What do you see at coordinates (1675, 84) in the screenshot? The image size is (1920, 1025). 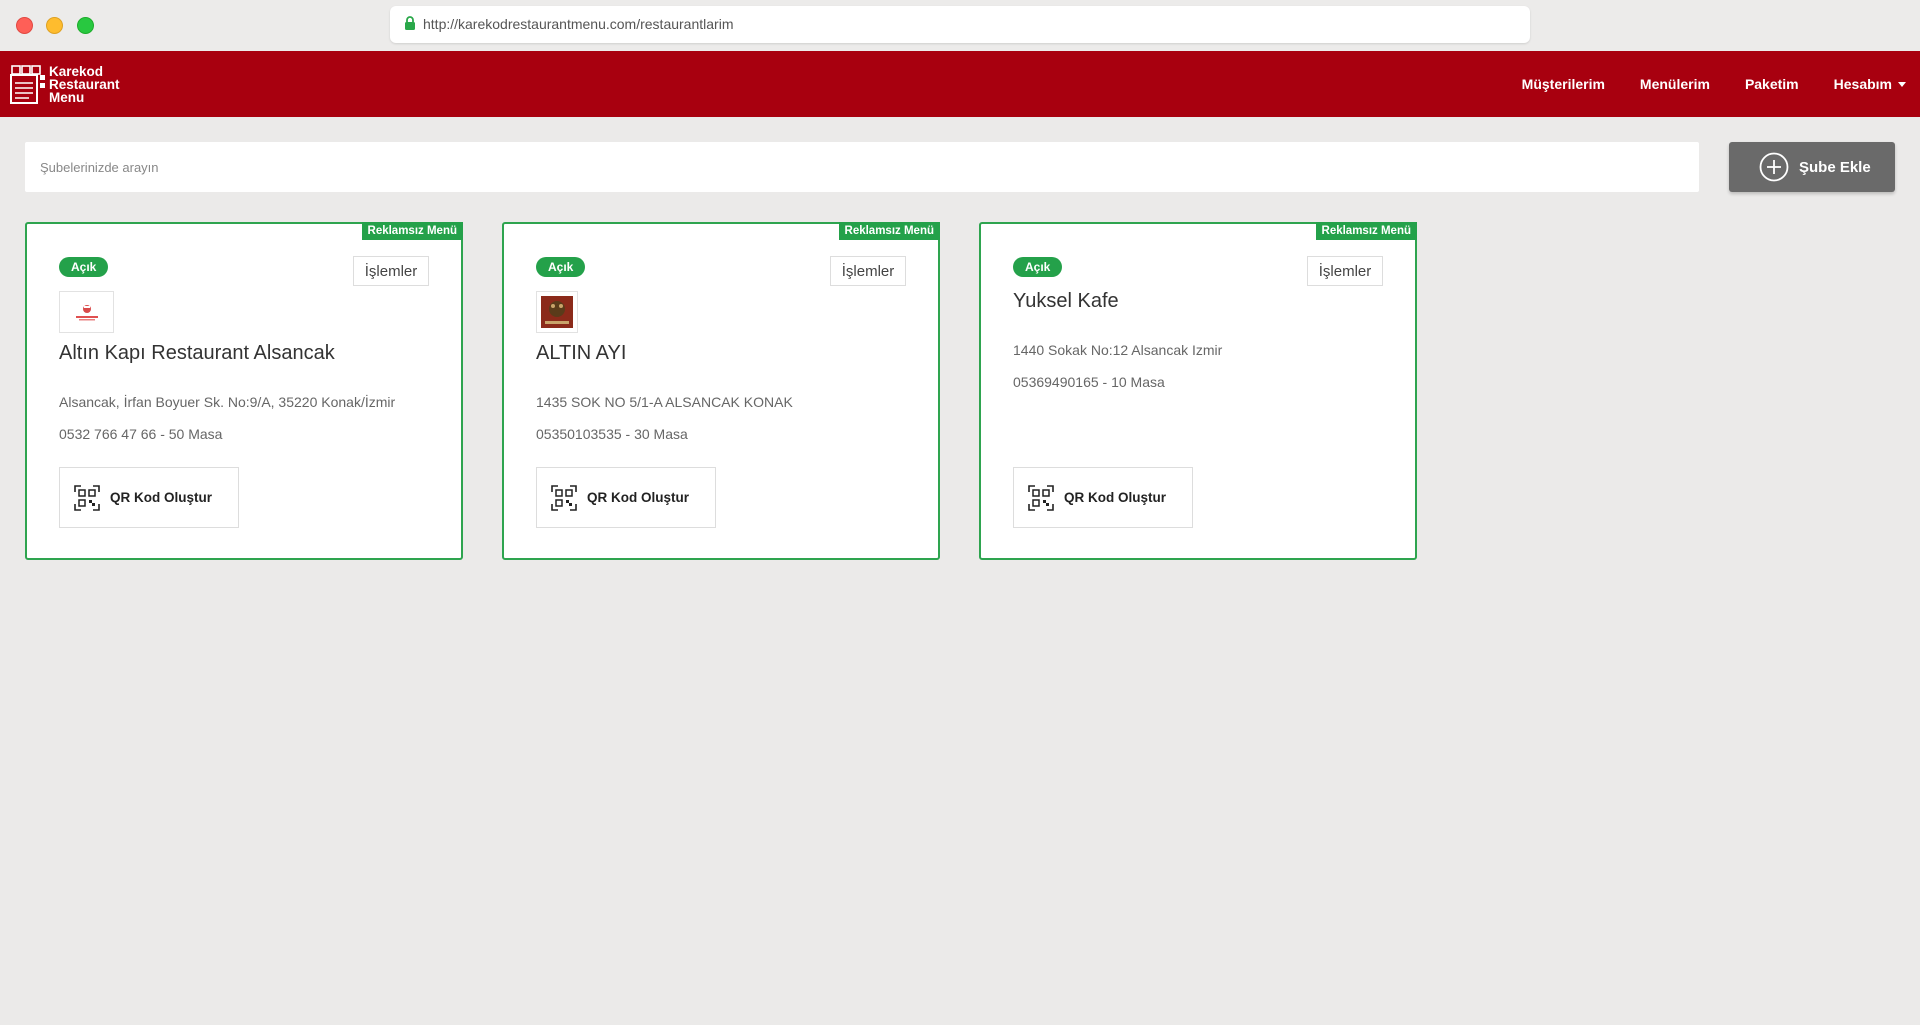 I see `nav-menus: Menülerim` at bounding box center [1675, 84].